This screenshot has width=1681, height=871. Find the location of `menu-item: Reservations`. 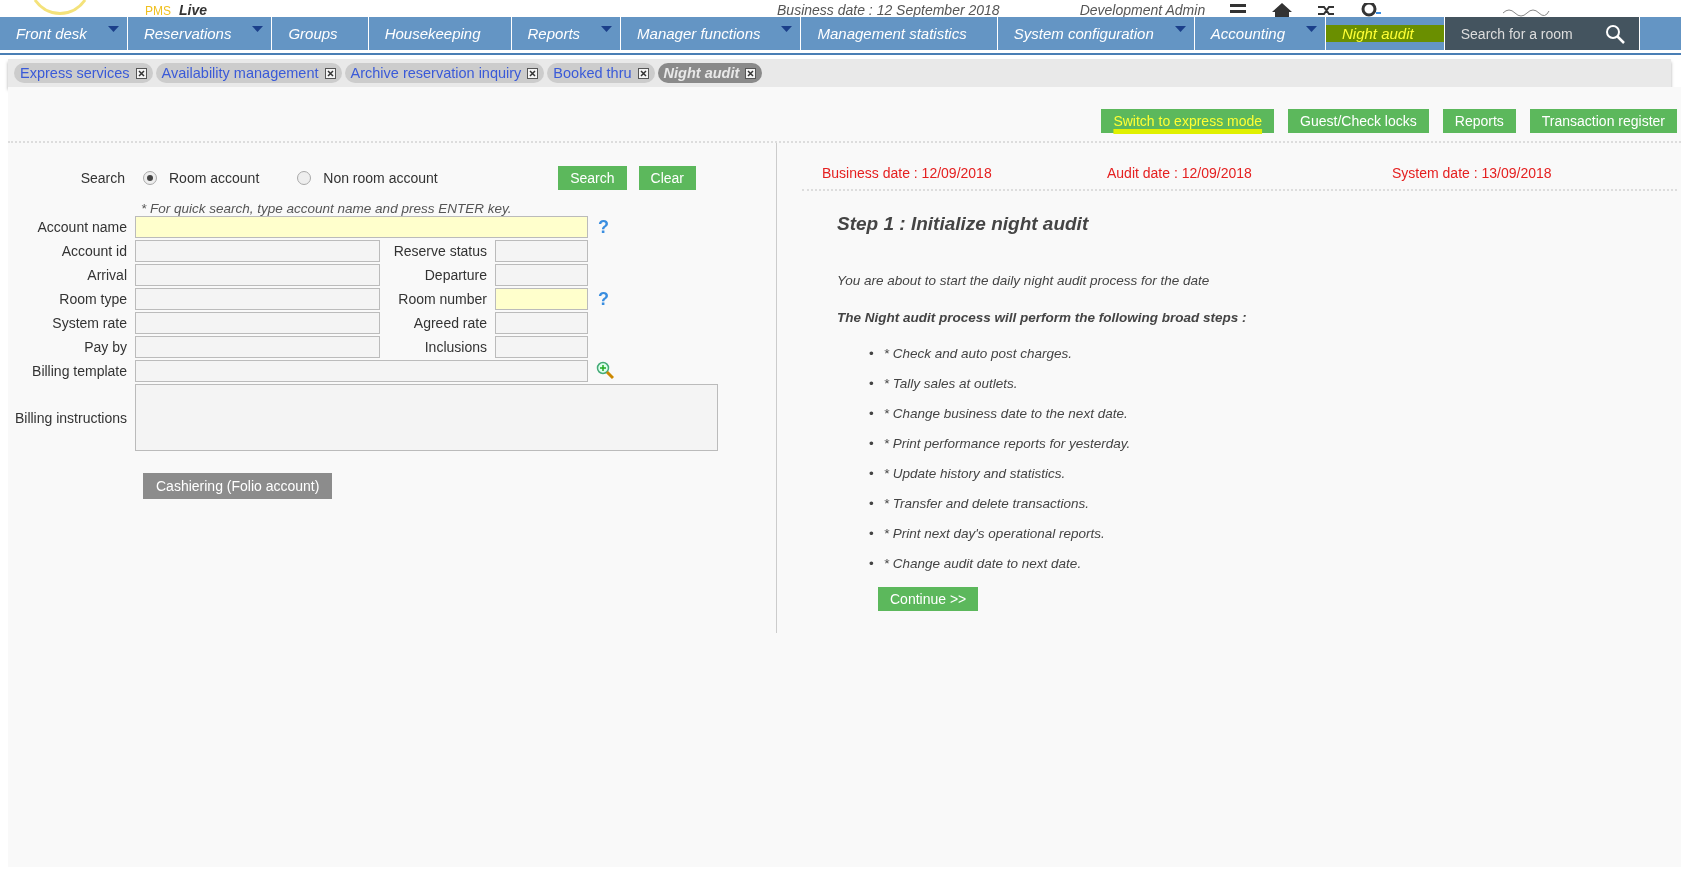

menu-item: Reservations is located at coordinates (200, 33).